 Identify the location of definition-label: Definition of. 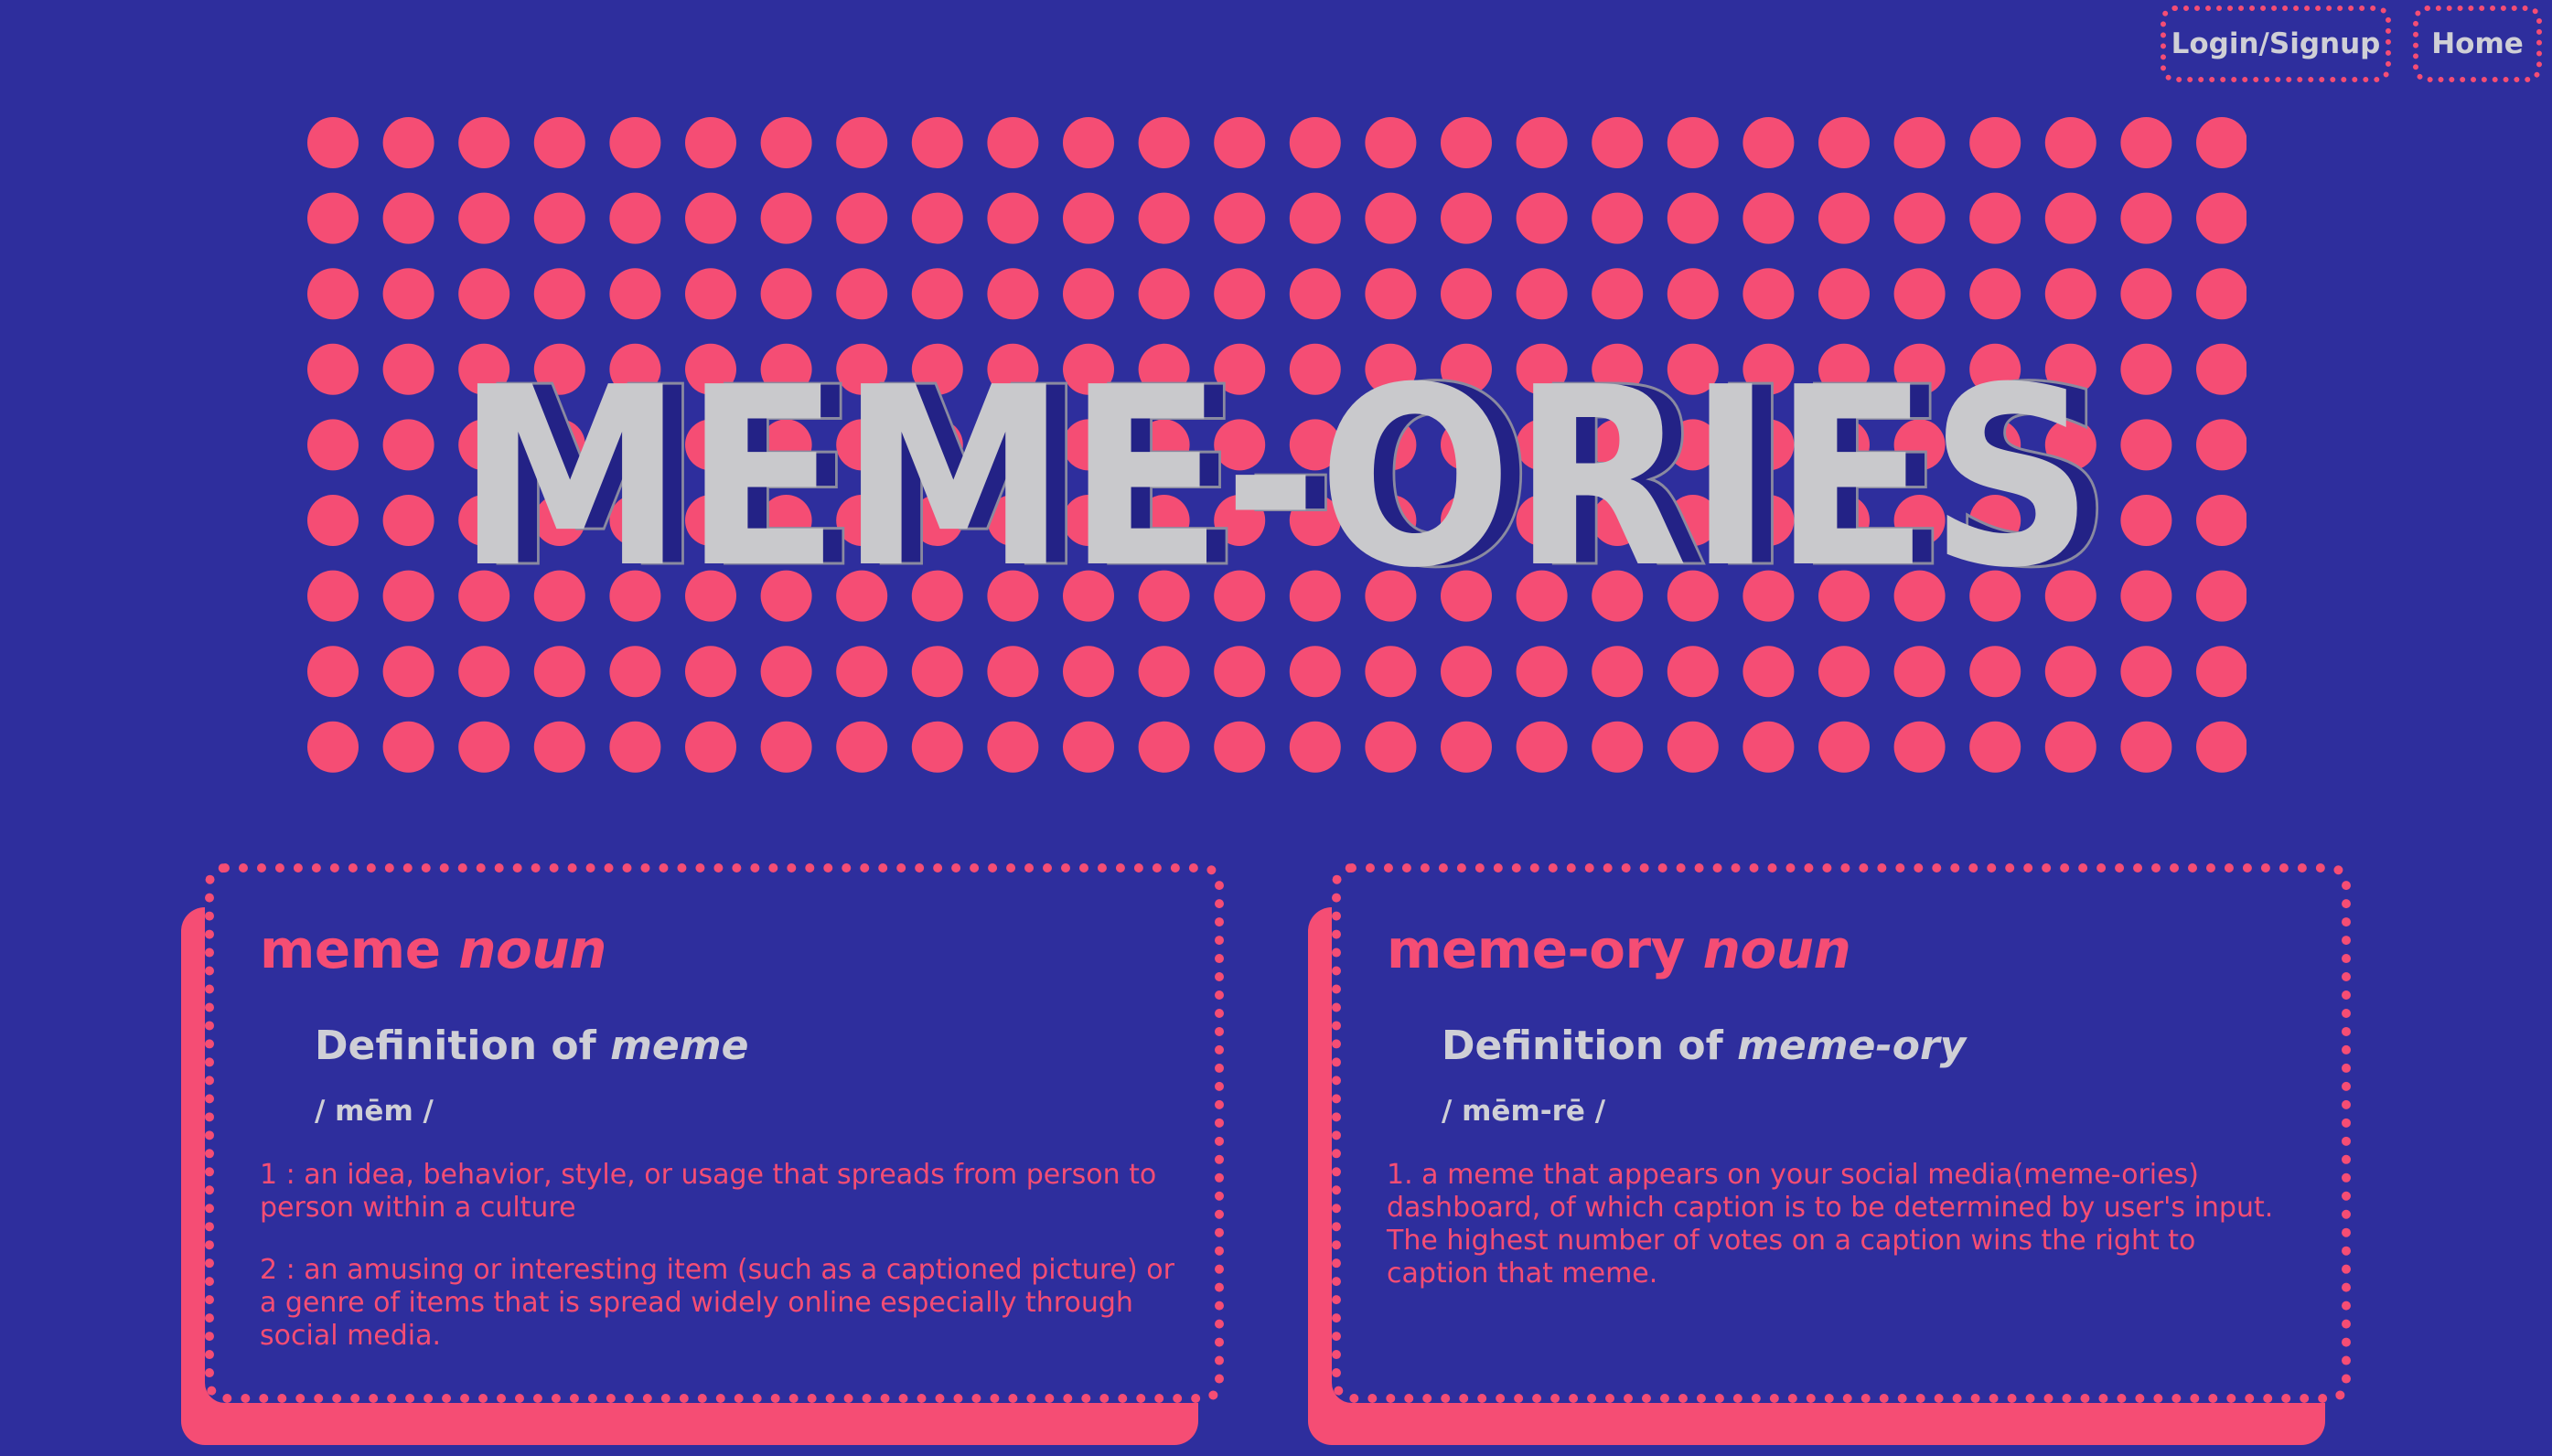
(455, 1045).